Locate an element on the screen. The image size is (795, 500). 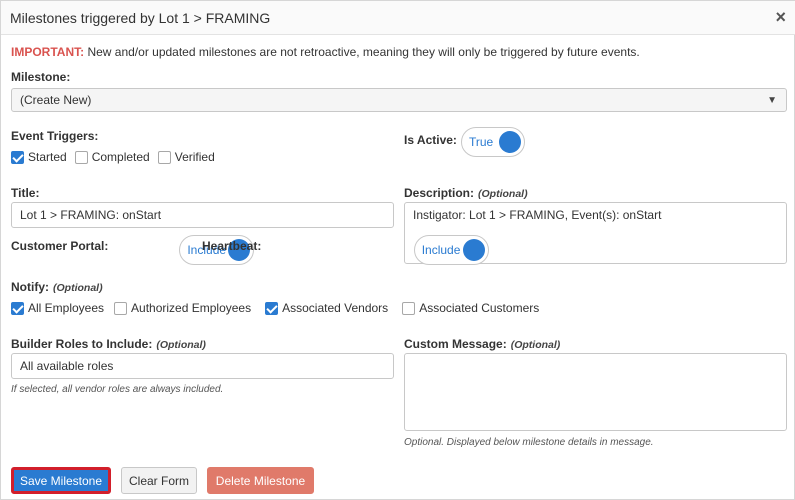
clear-form-button: Clear Form is located at coordinates (159, 480).